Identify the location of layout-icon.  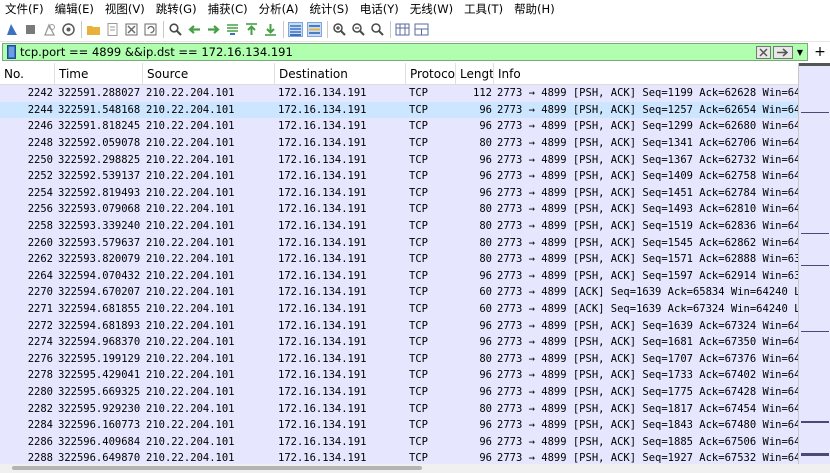
(421, 30).